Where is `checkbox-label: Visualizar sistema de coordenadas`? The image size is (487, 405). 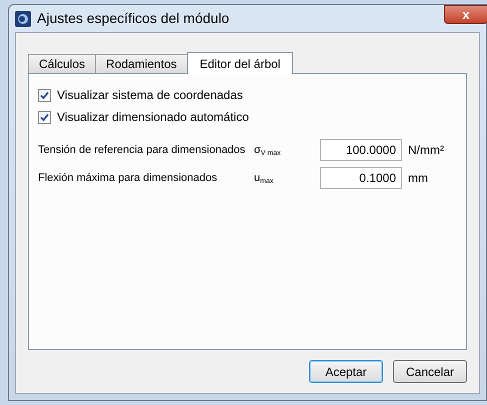
checkbox-label: Visualizar sistema de coordenadas is located at coordinates (150, 95).